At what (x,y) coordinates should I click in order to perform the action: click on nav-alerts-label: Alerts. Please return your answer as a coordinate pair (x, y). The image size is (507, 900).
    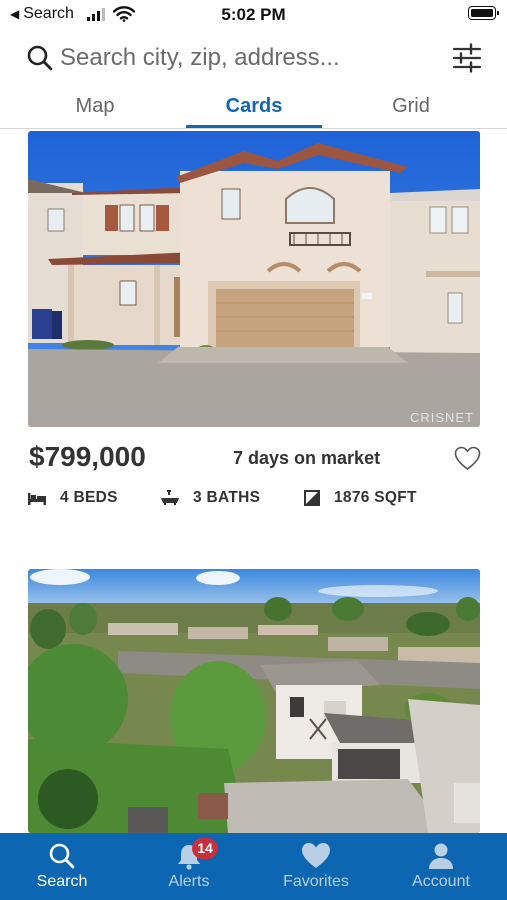
    Looking at the image, I should click on (189, 881).